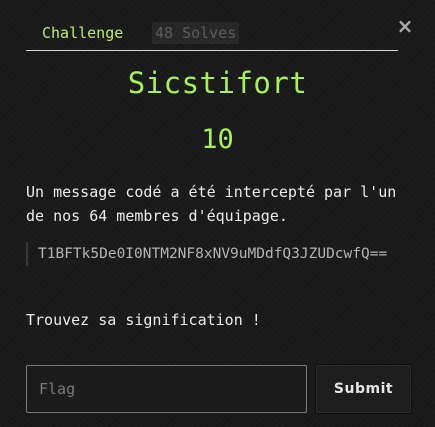  Describe the element at coordinates (405, 26) in the screenshot. I see `close-icon: ×` at that location.